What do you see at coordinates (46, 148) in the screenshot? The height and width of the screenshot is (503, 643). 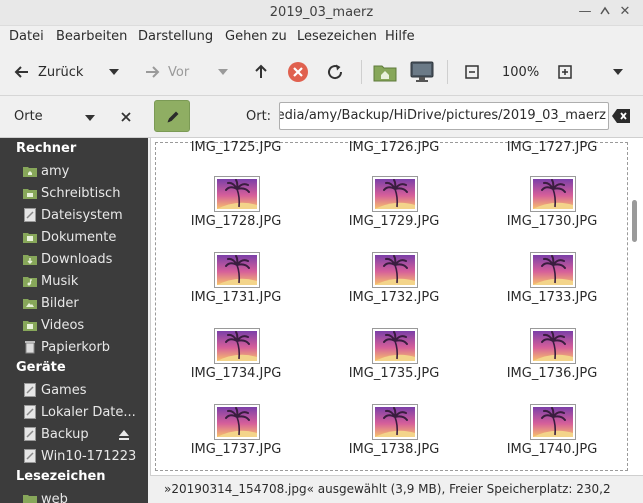 I see `section-rechner: Rechner` at bounding box center [46, 148].